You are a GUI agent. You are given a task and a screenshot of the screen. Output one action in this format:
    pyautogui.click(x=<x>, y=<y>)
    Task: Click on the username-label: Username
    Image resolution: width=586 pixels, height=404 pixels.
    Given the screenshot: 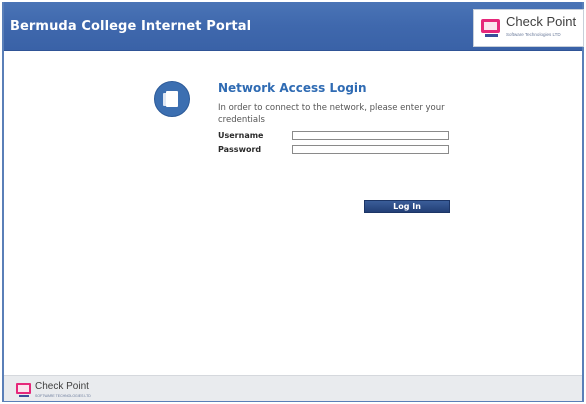 What is the action you would take?
    pyautogui.click(x=241, y=135)
    